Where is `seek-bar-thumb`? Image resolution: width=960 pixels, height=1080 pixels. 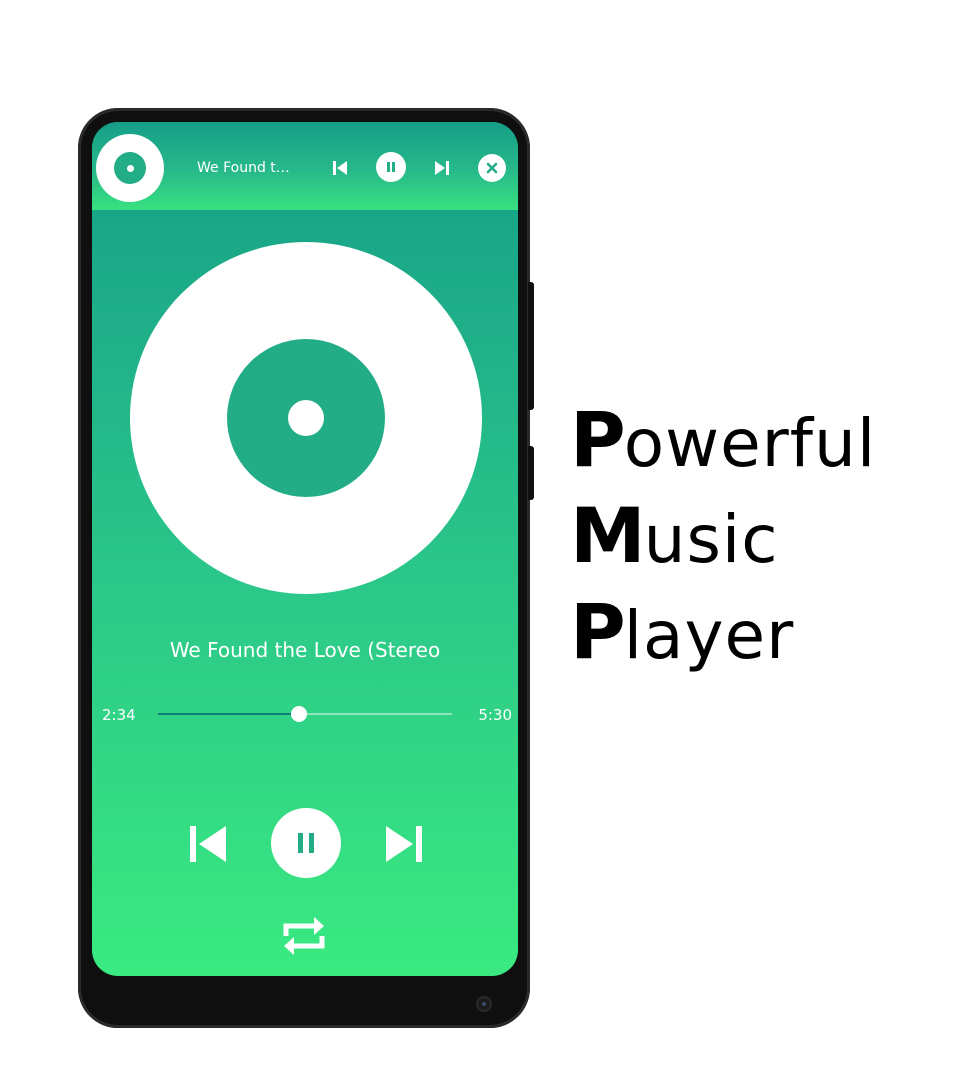
seek-bar-thumb is located at coordinates (299, 714).